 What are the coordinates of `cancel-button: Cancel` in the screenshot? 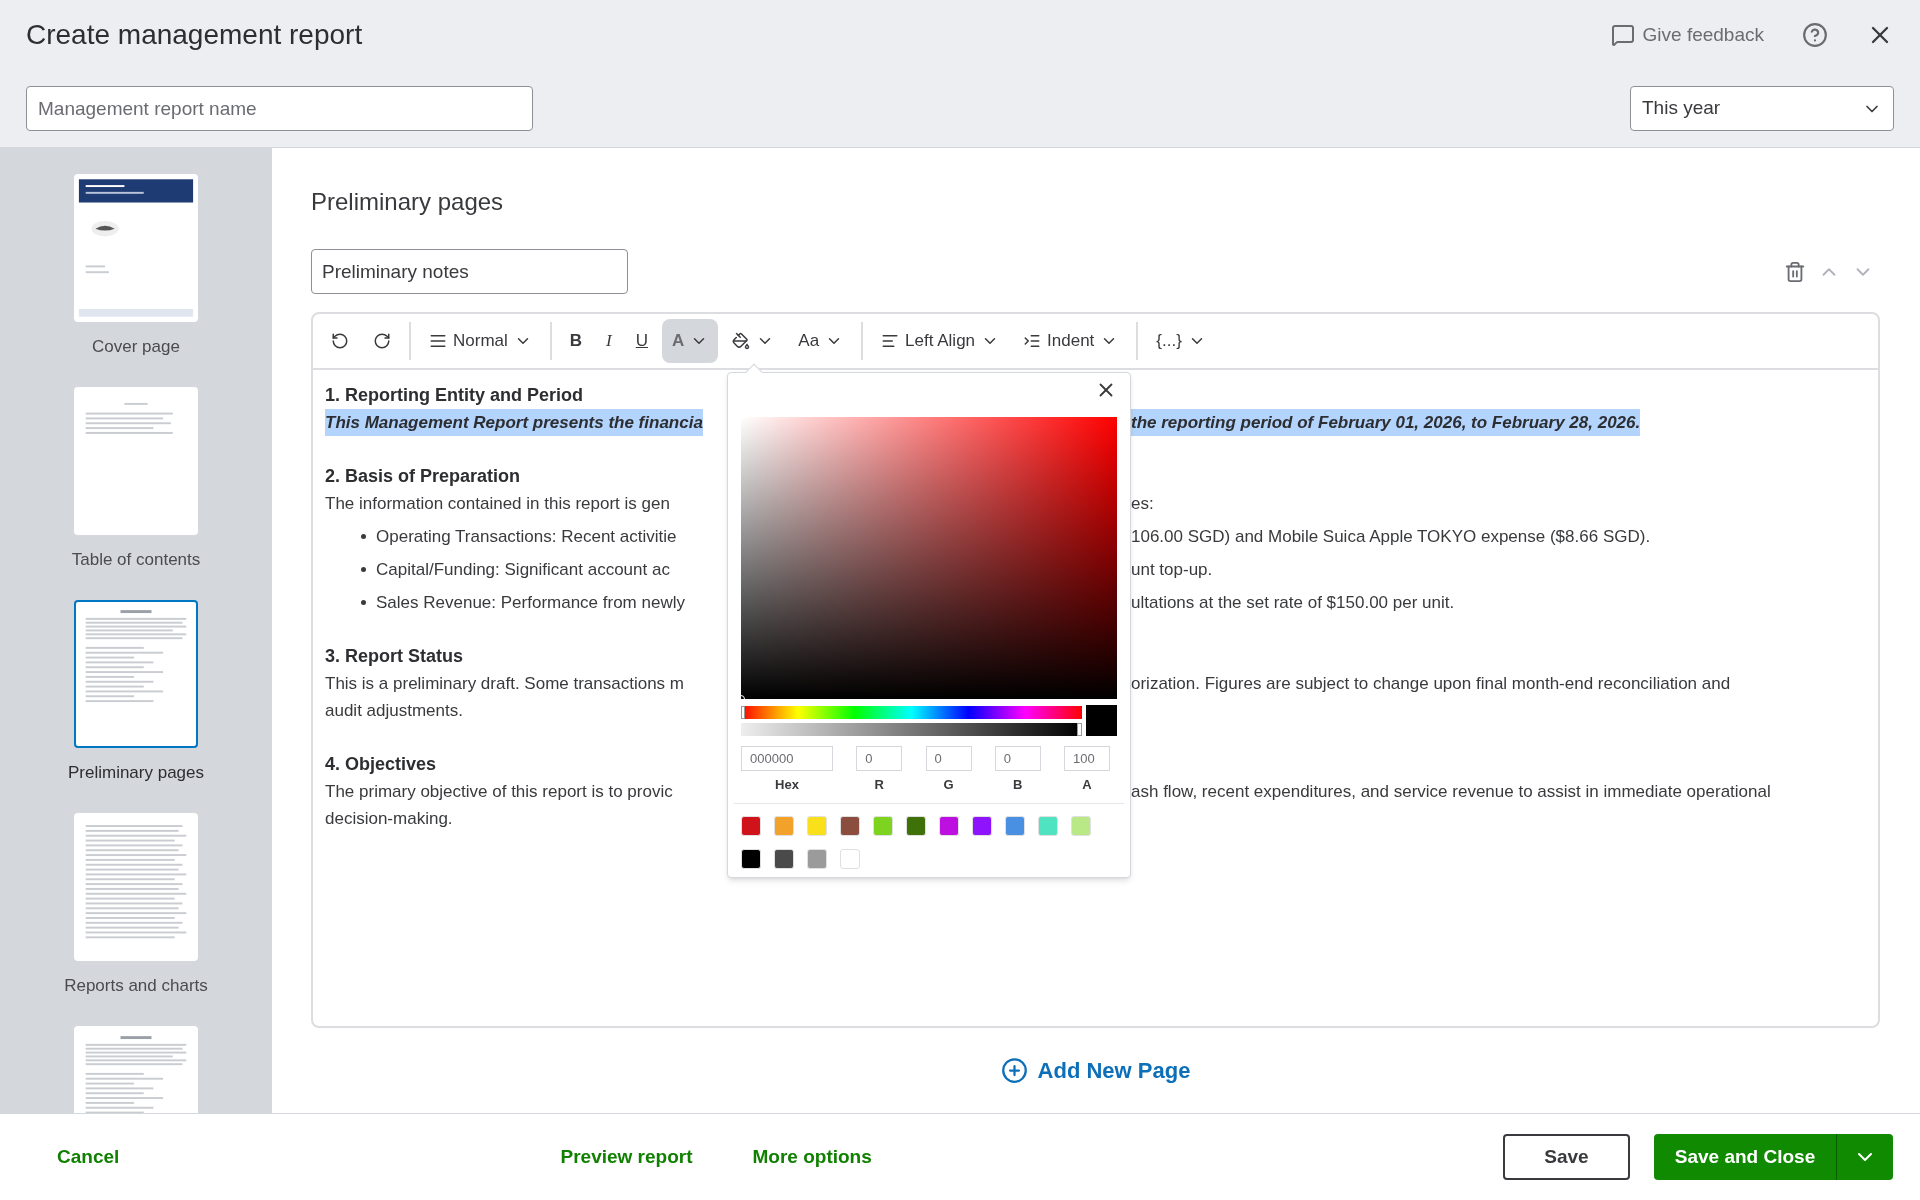 It's located at (88, 1157).